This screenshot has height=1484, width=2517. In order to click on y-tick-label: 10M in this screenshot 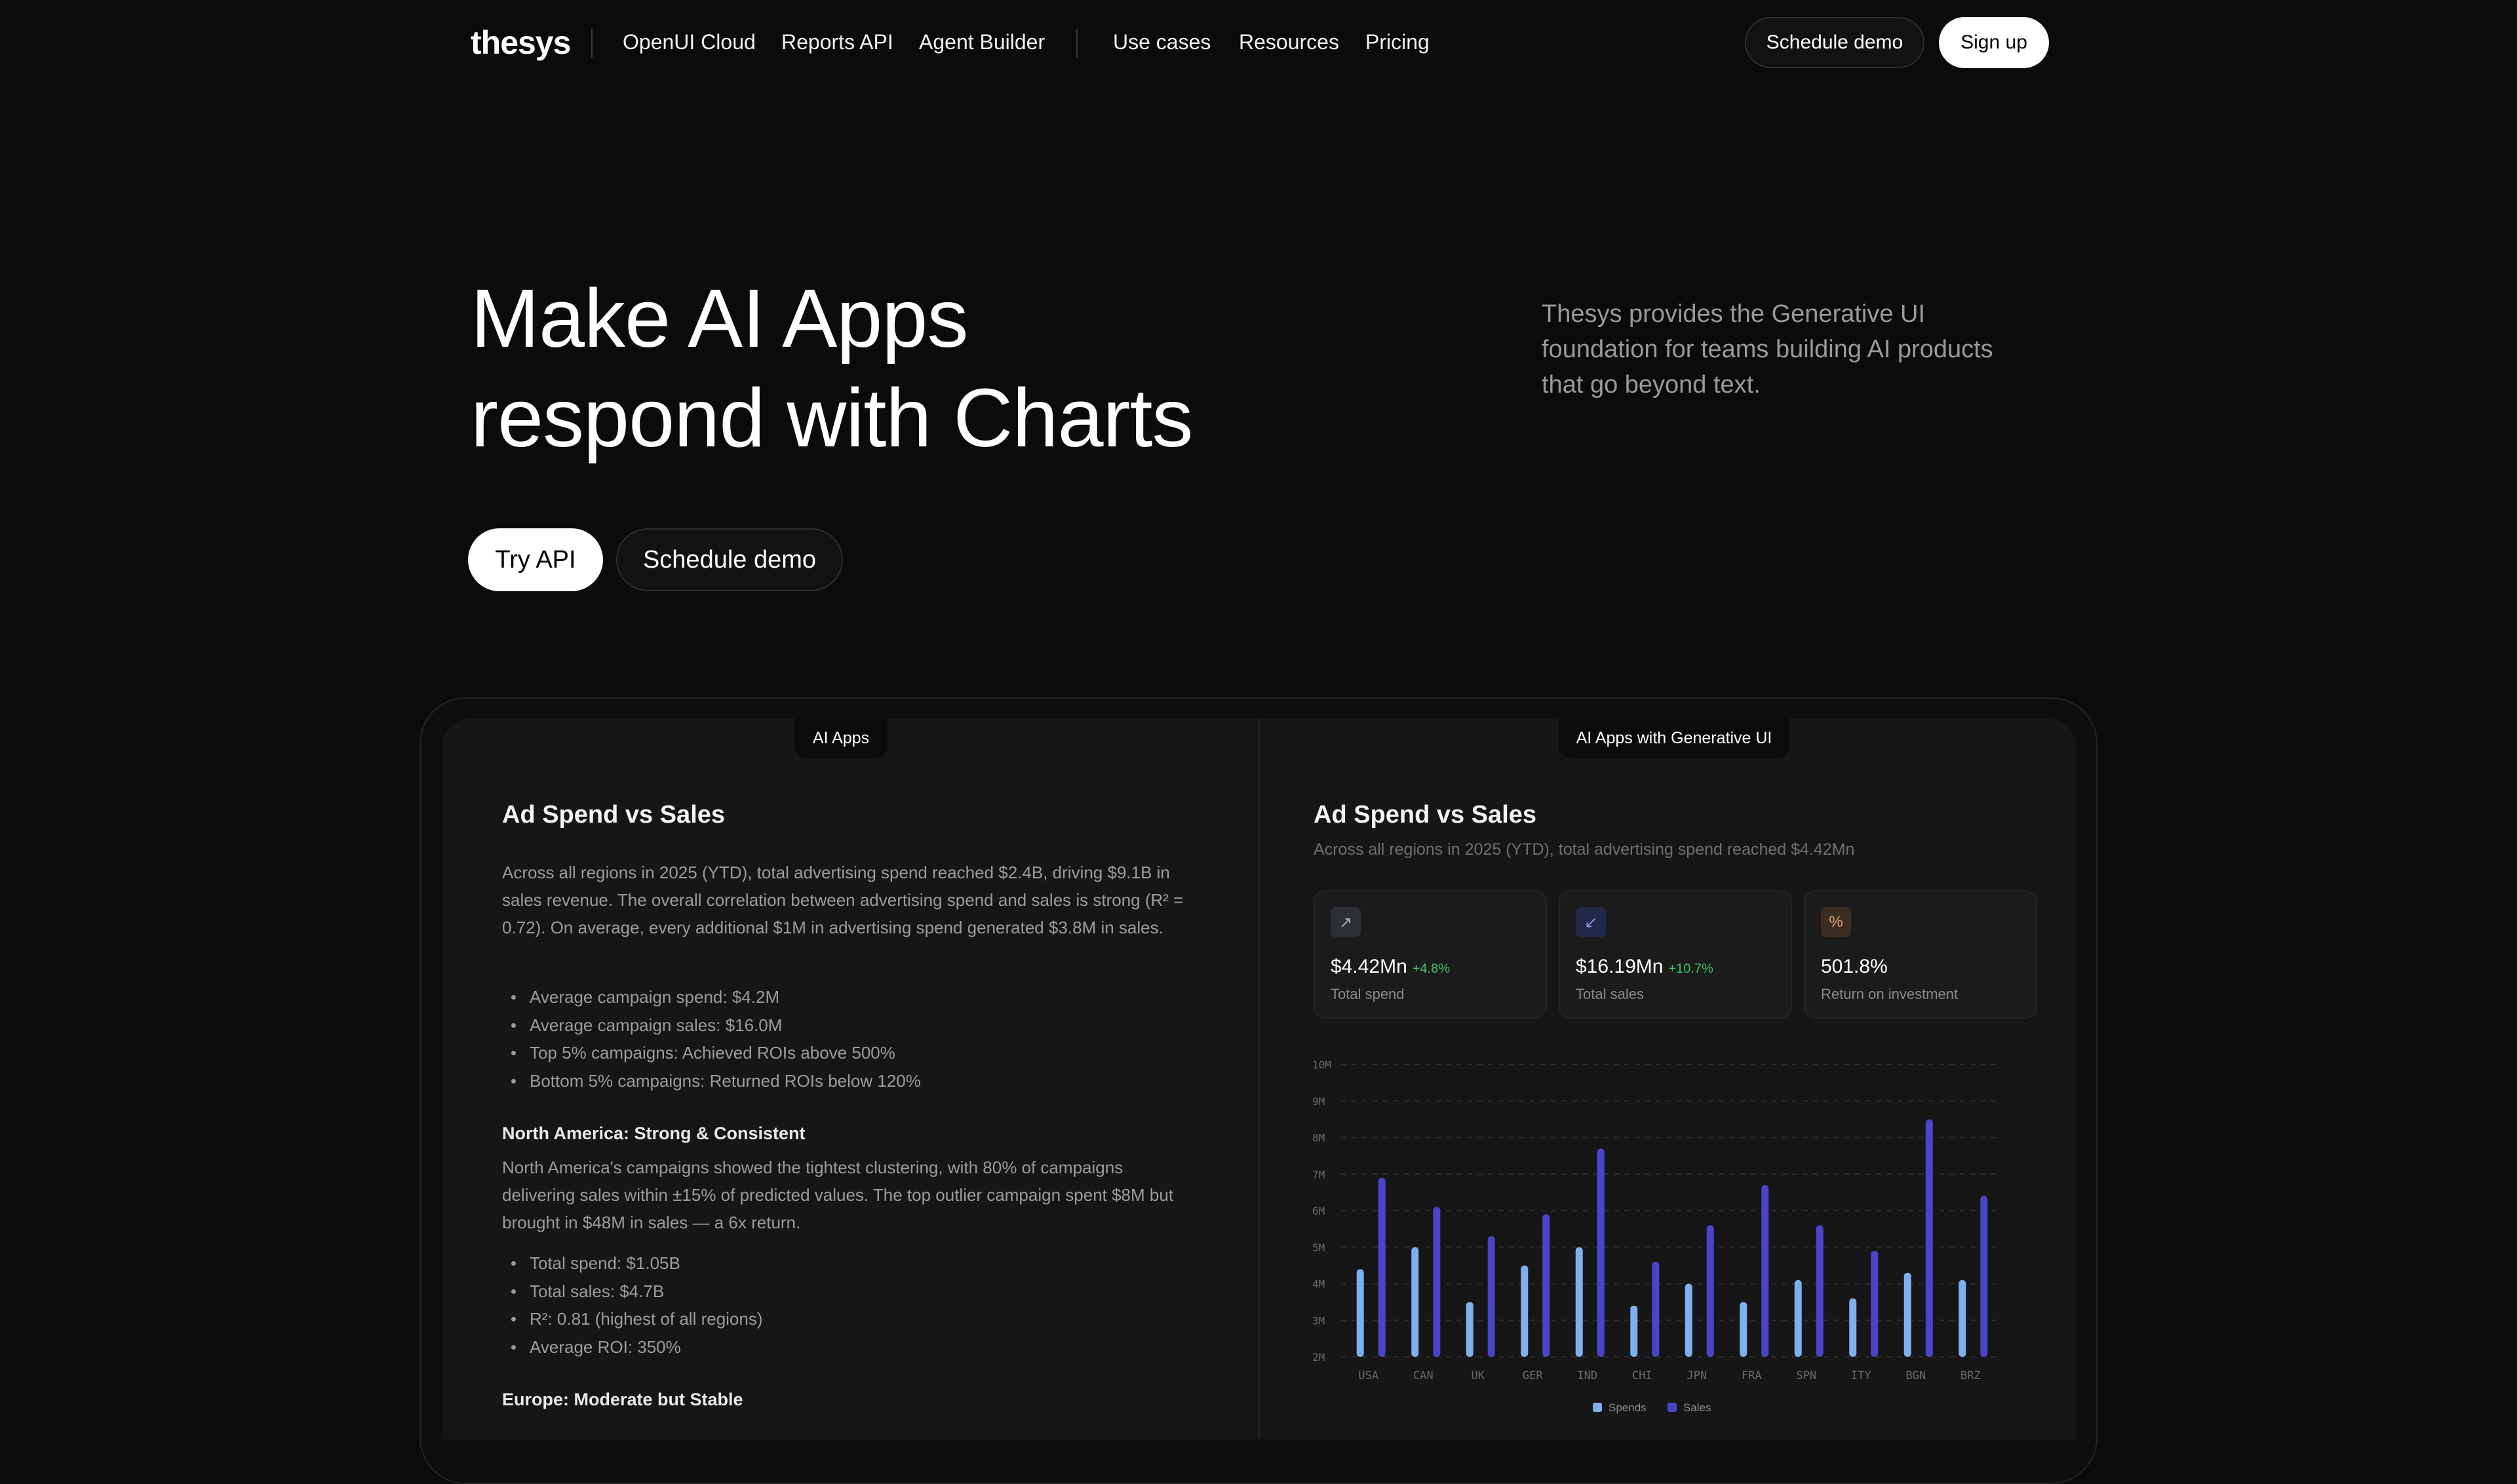, I will do `click(1321, 1065)`.